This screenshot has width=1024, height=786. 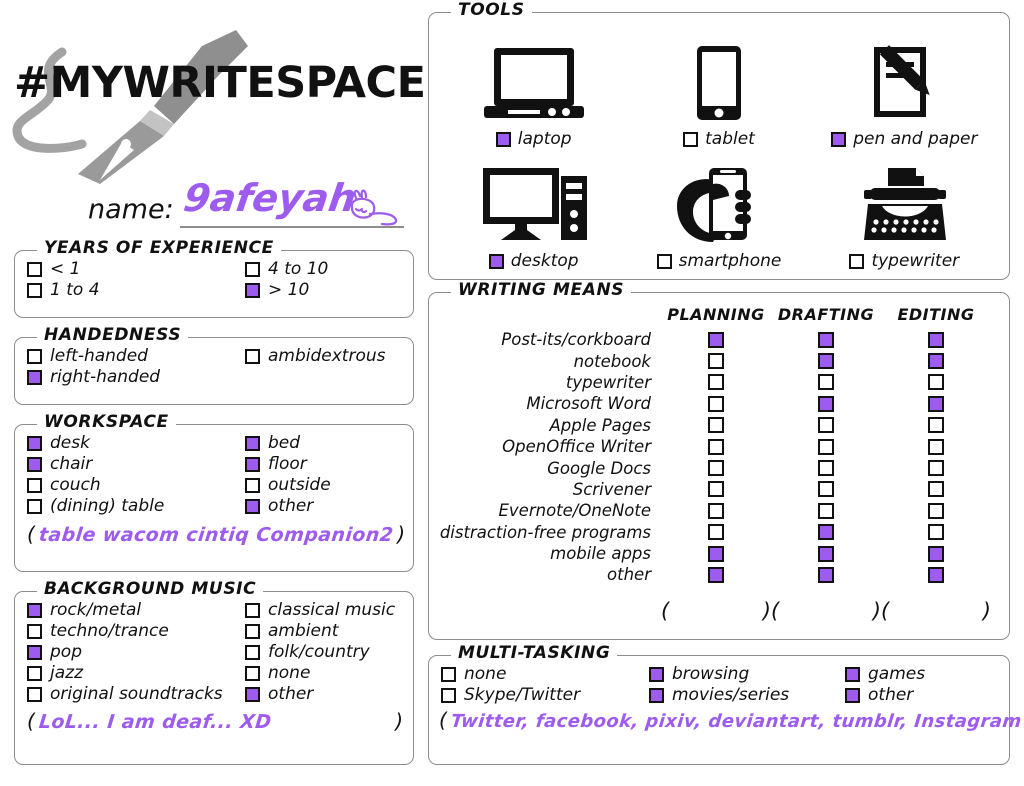 I want to click on checkbox-row: pen and paper, so click(x=904, y=139).